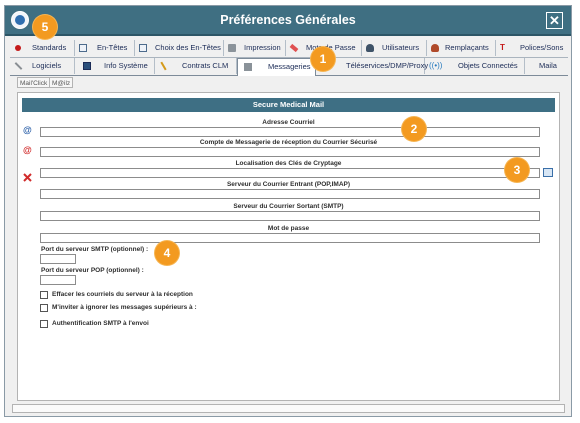  What do you see at coordinates (435, 48) in the screenshot?
I see `users-icon` at bounding box center [435, 48].